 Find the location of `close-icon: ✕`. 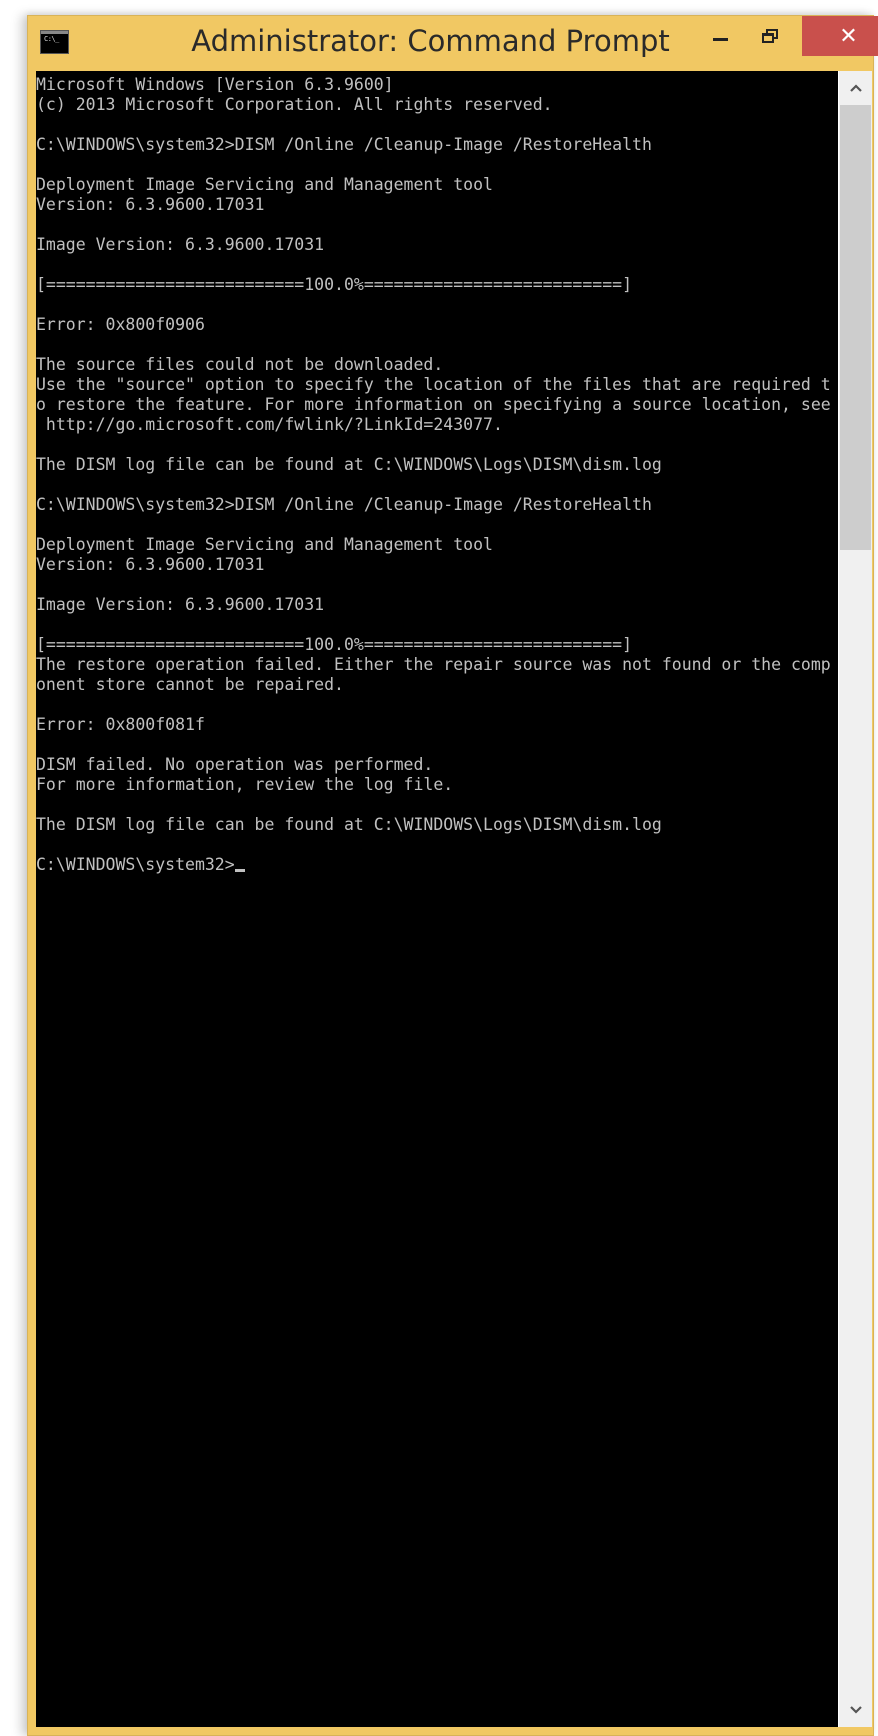

close-icon: ✕ is located at coordinates (848, 36).